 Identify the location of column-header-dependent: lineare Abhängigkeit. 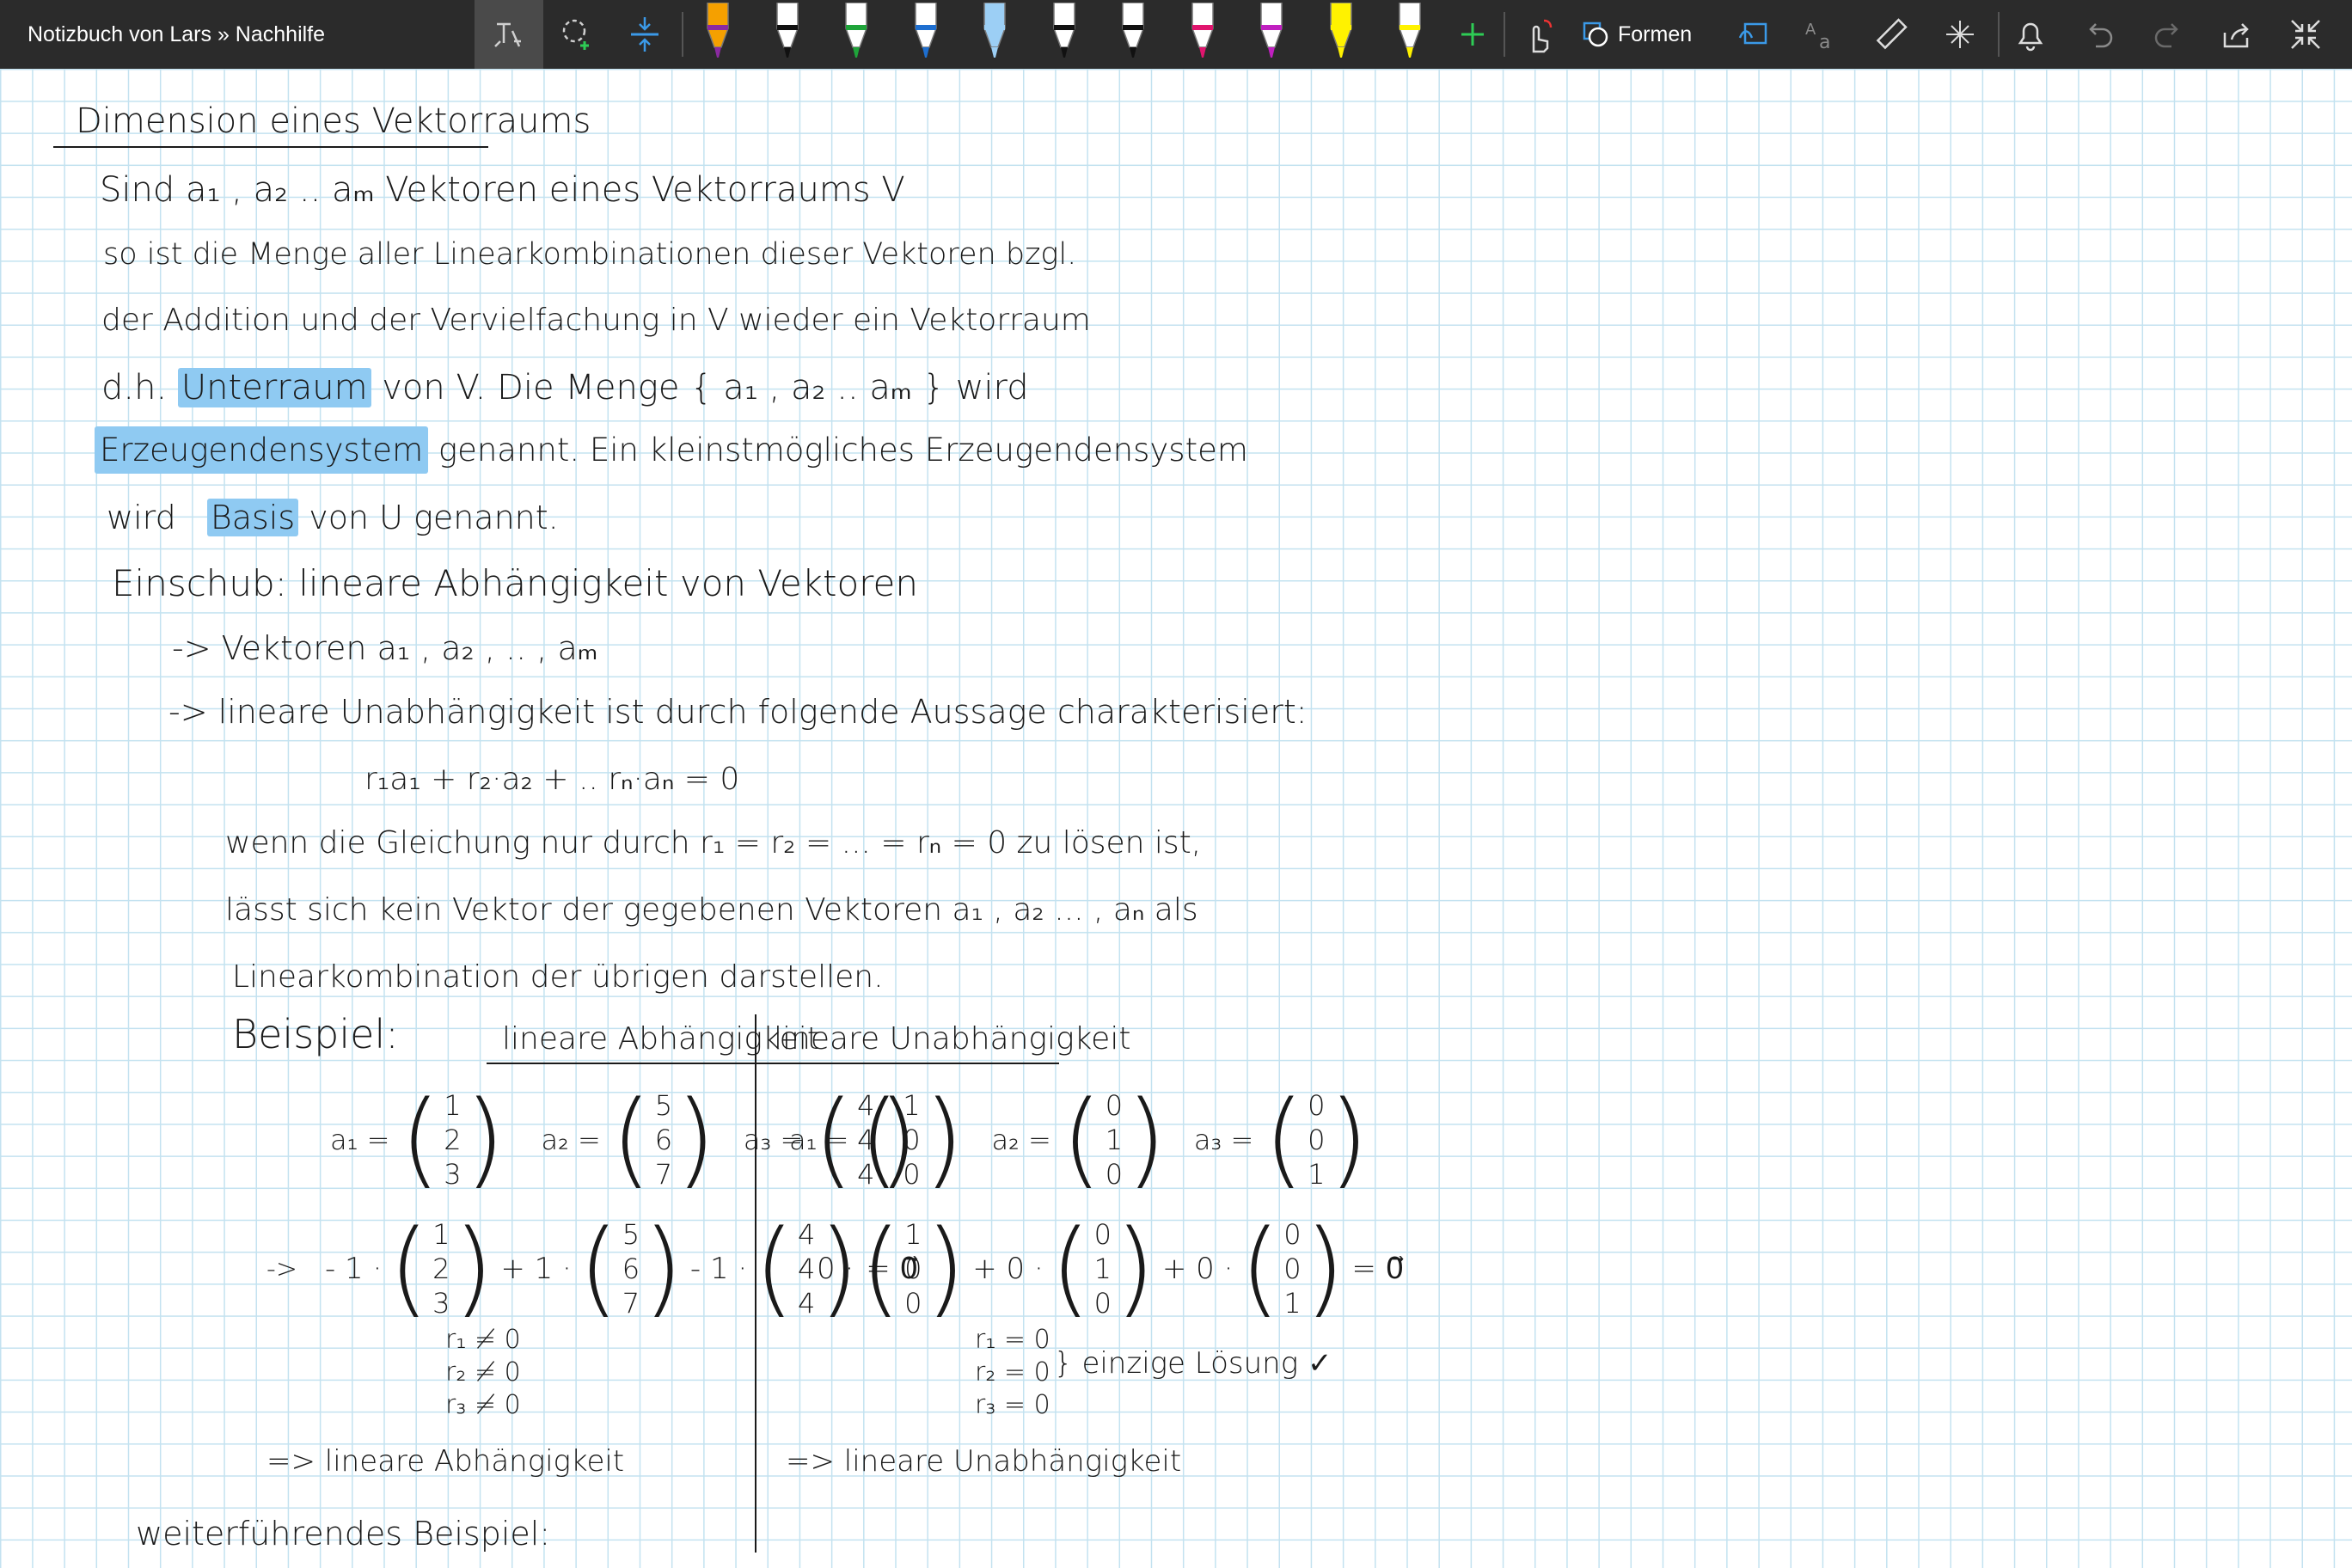
(660, 1039).